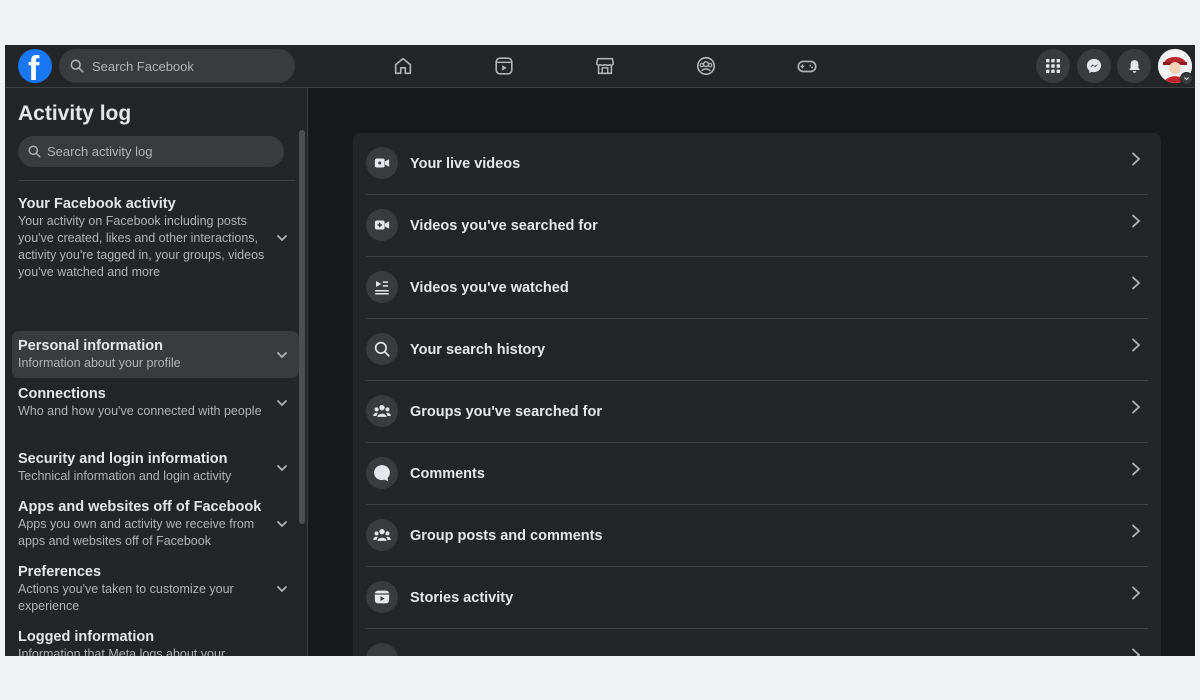 The width and height of the screenshot is (1200, 700). What do you see at coordinates (382, 225) in the screenshot?
I see `video-search-icon` at bounding box center [382, 225].